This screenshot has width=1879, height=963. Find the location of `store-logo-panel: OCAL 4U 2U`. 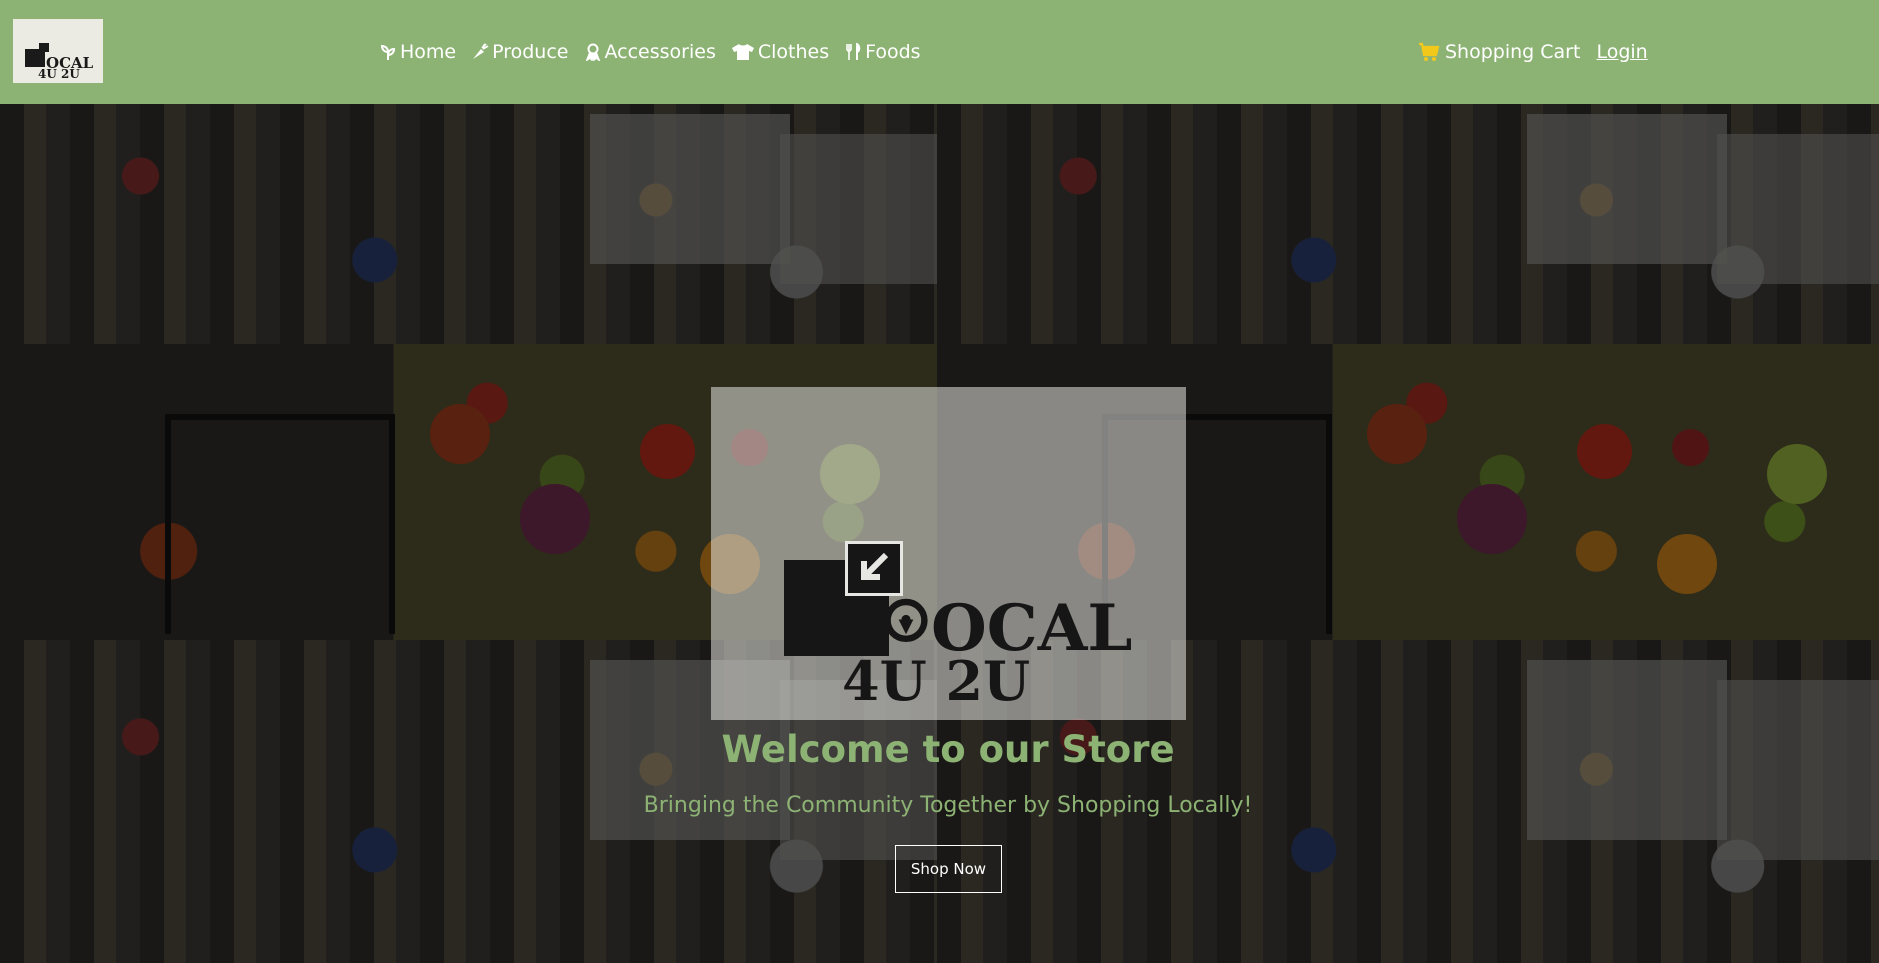

store-logo-panel: OCAL 4U 2U is located at coordinates (948, 553).